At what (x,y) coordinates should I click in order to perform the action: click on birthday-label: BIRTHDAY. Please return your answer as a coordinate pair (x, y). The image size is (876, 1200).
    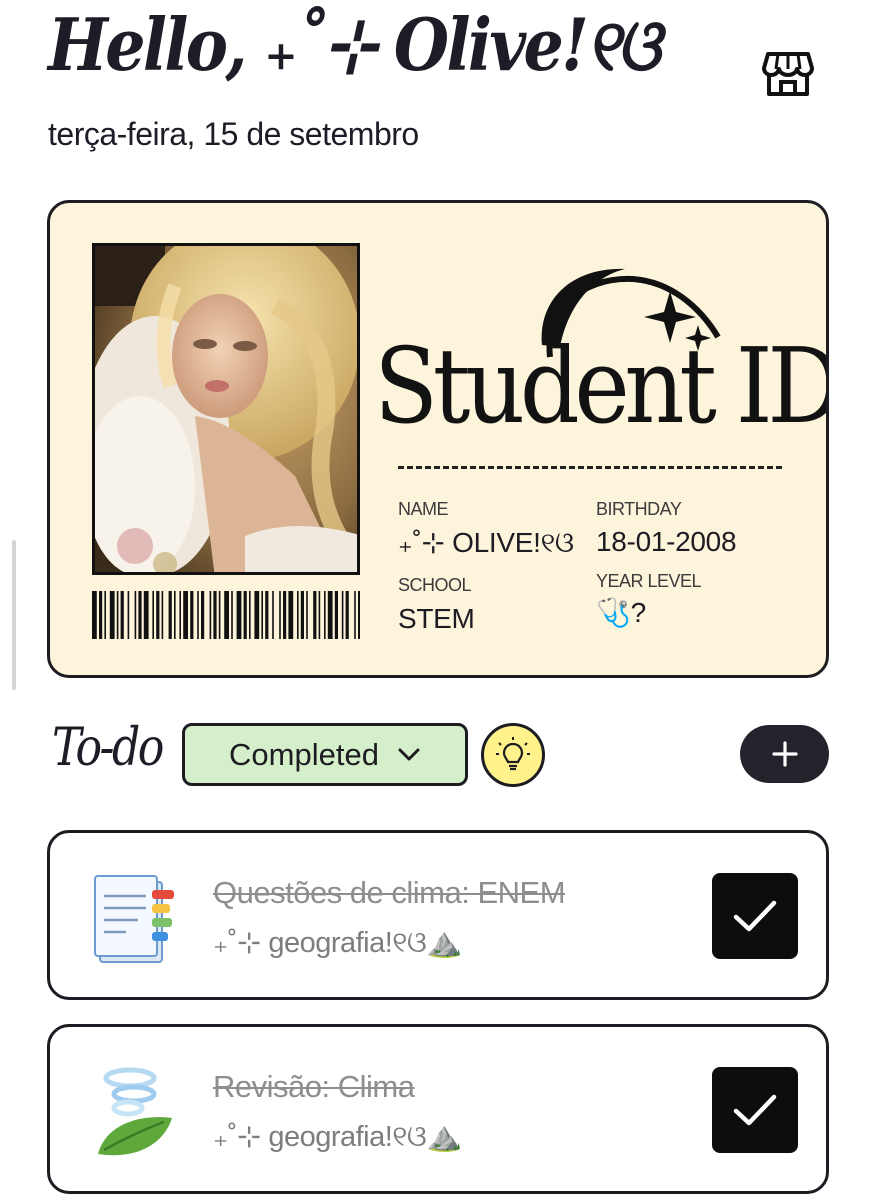
    Looking at the image, I should click on (639, 509).